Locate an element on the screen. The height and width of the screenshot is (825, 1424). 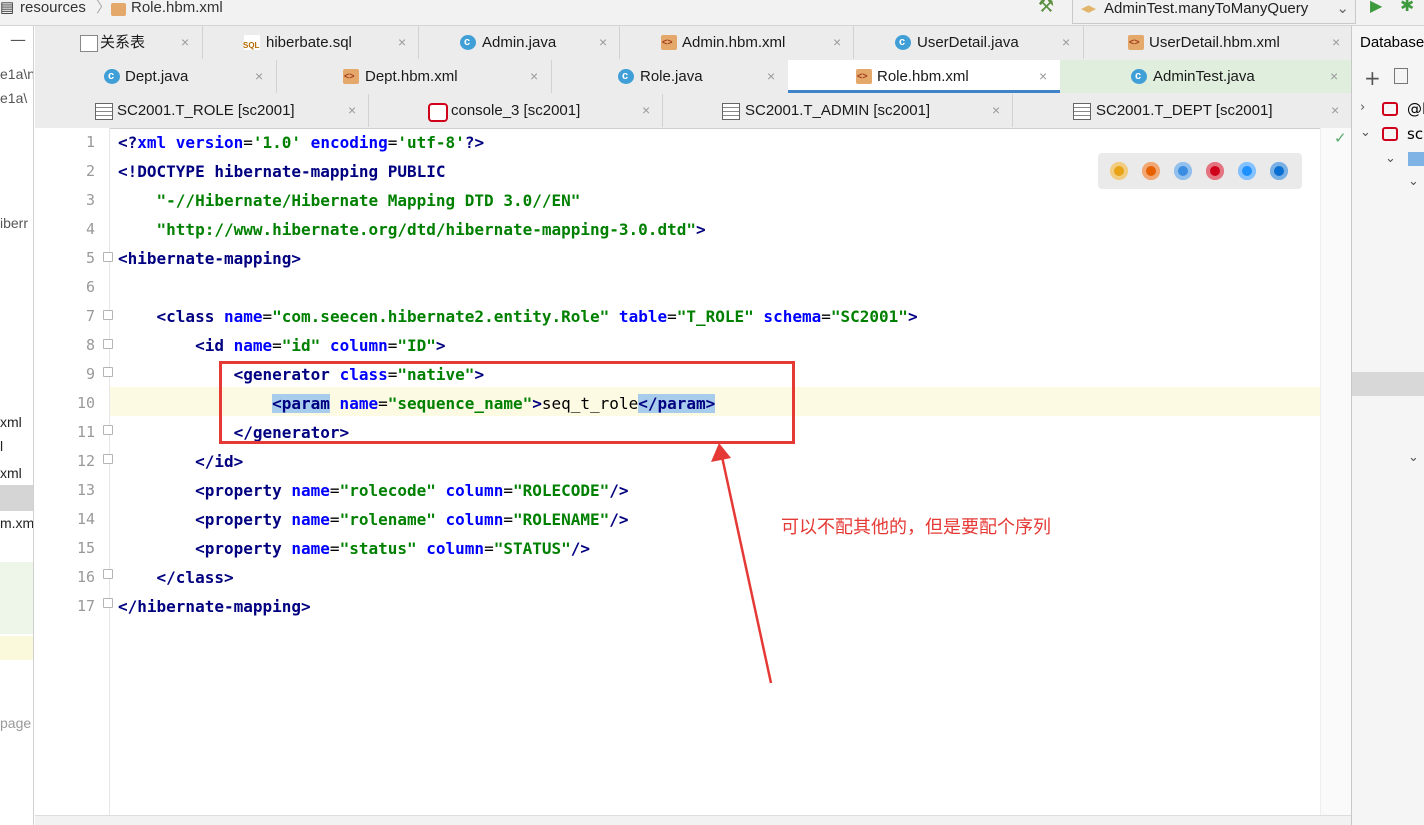
code-line: <?xml version='1.0' encoding='utf-8'?> is located at coordinates (301, 142).